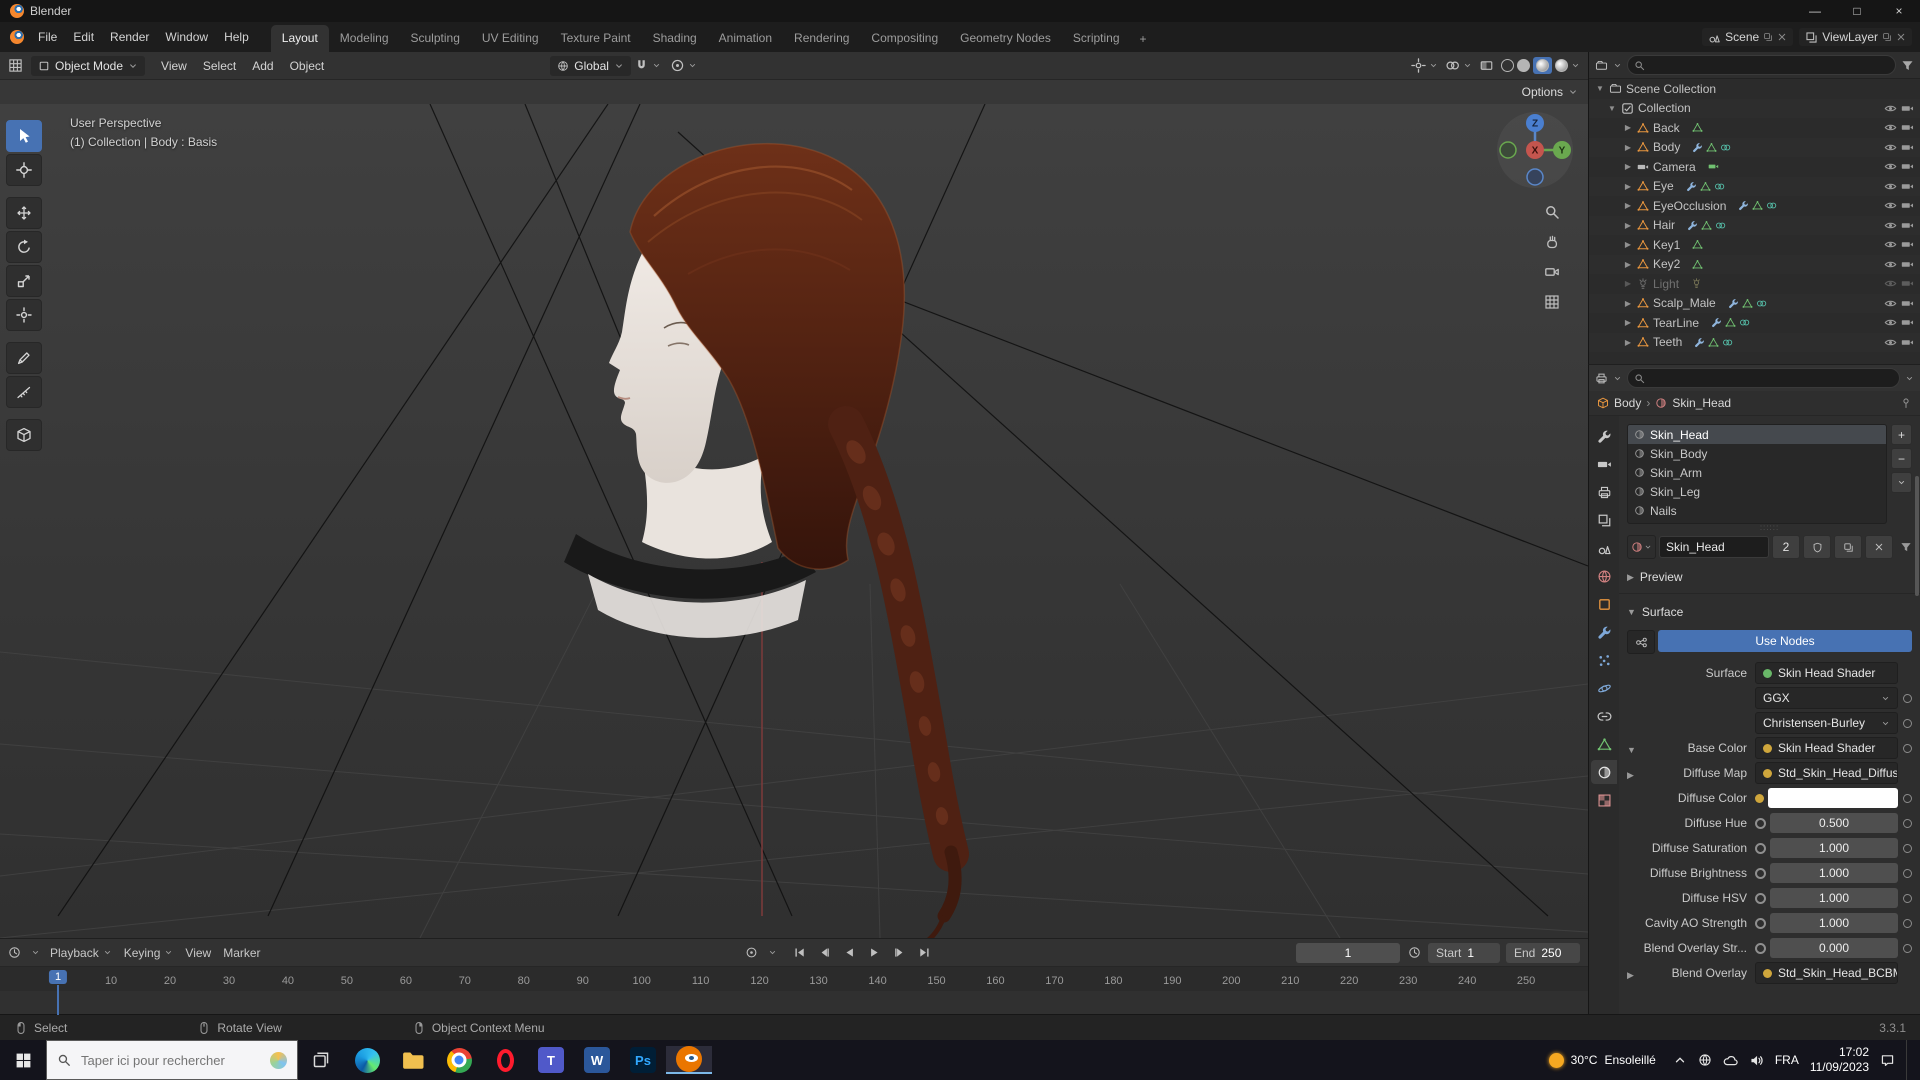 The width and height of the screenshot is (1920, 1080). Describe the element at coordinates (1680, 1060) in the screenshot. I see `tray-expand-icon` at that location.